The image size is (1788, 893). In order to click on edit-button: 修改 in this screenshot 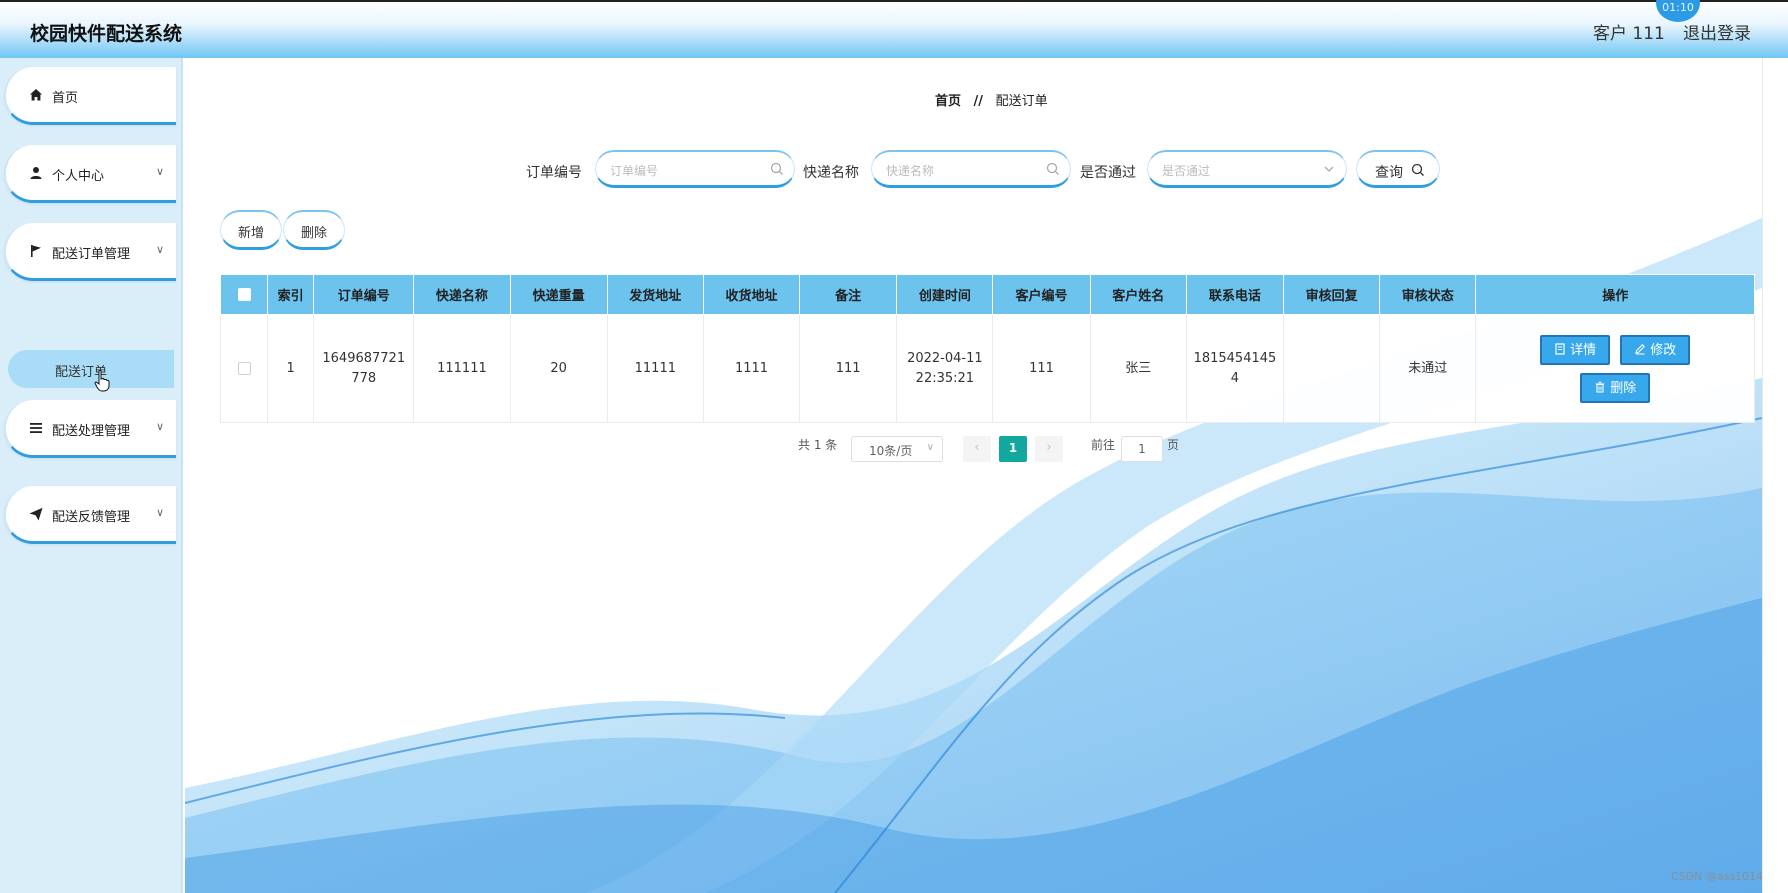, I will do `click(1655, 349)`.